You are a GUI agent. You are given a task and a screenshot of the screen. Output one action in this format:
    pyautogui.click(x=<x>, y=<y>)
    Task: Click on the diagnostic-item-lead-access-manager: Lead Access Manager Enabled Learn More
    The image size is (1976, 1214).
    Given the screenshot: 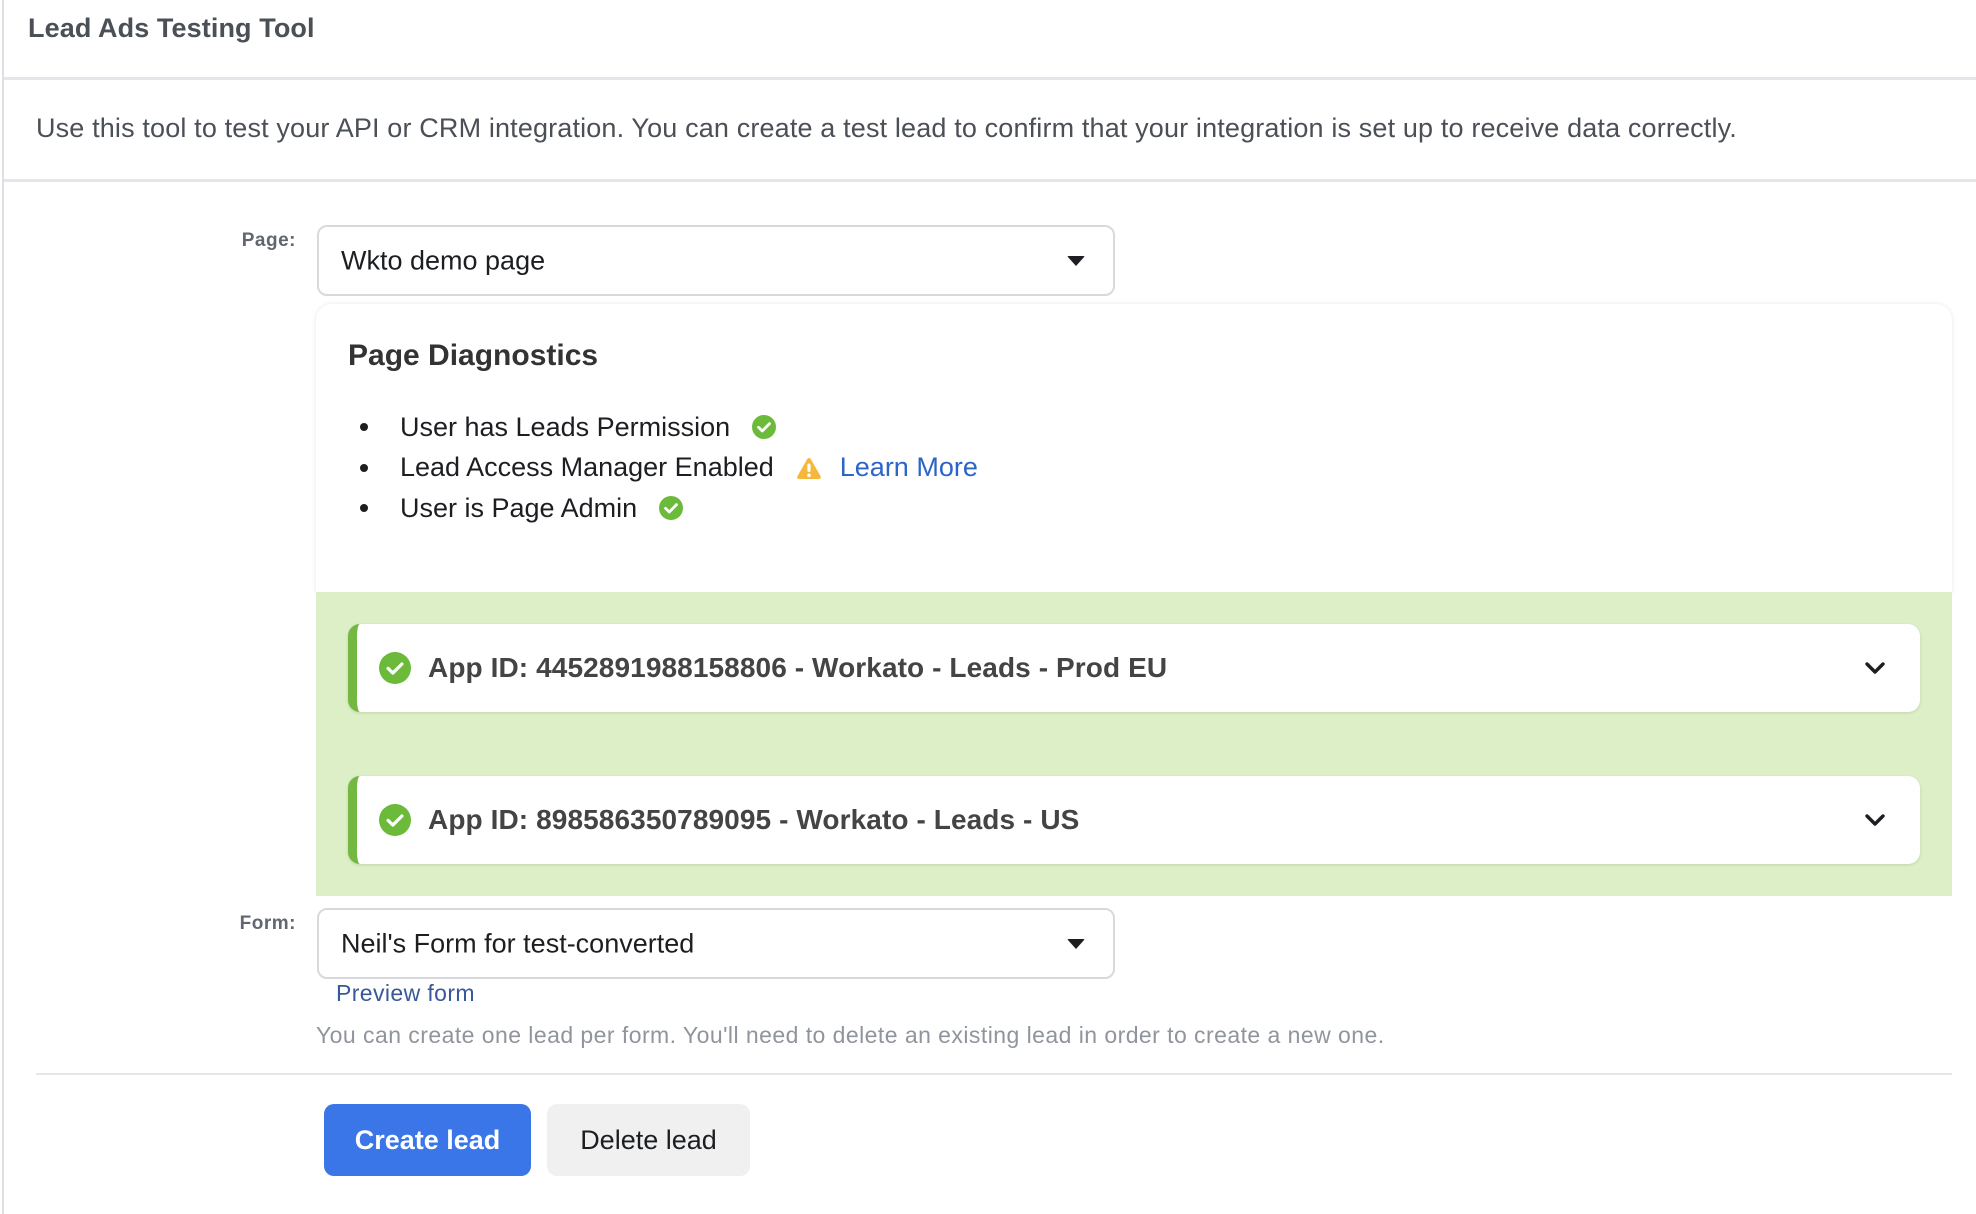 What is the action you would take?
    pyautogui.click(x=667, y=468)
    